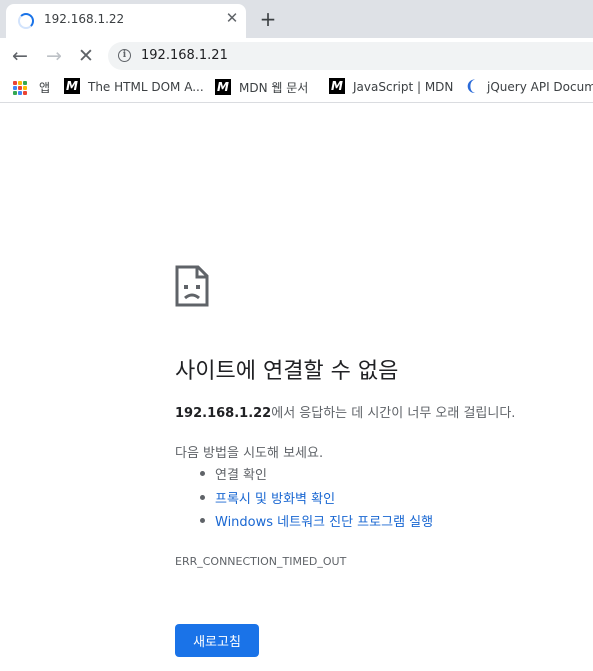 This screenshot has width=593, height=671. I want to click on loading-spinner-icon, so click(26, 21).